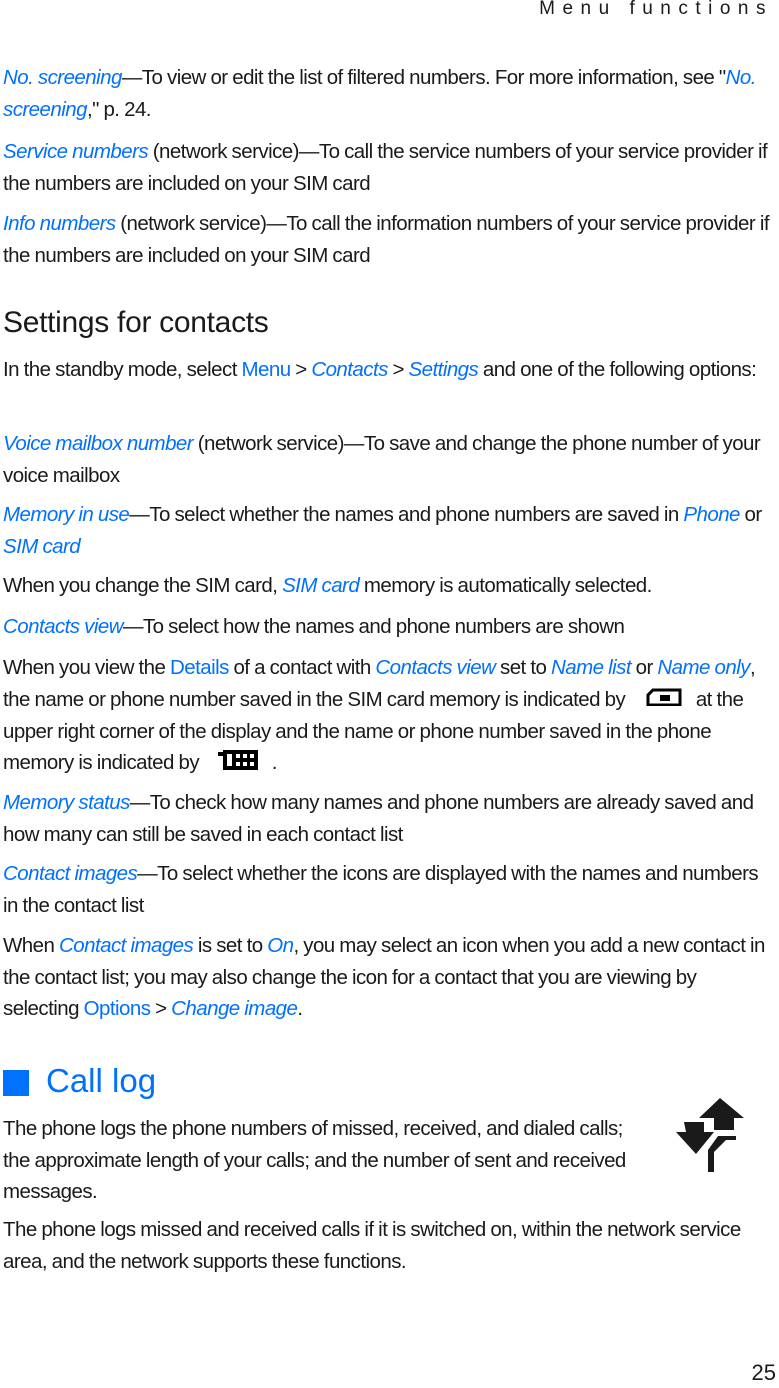  What do you see at coordinates (143, 585) in the screenshot?
I see `sim-change-text: When you change the SIM card,` at bounding box center [143, 585].